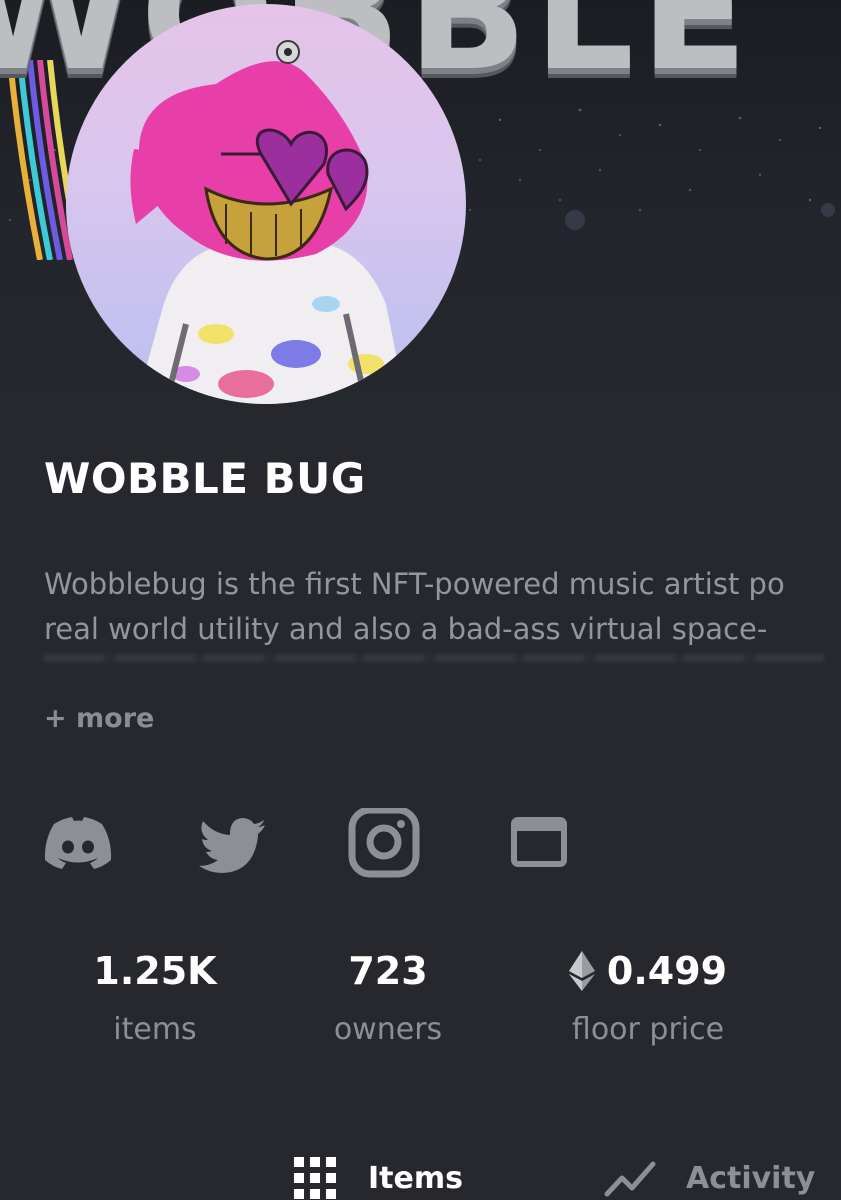 This screenshot has height=1200, width=841. I want to click on tab-activity: Activity, so click(709, 1176).